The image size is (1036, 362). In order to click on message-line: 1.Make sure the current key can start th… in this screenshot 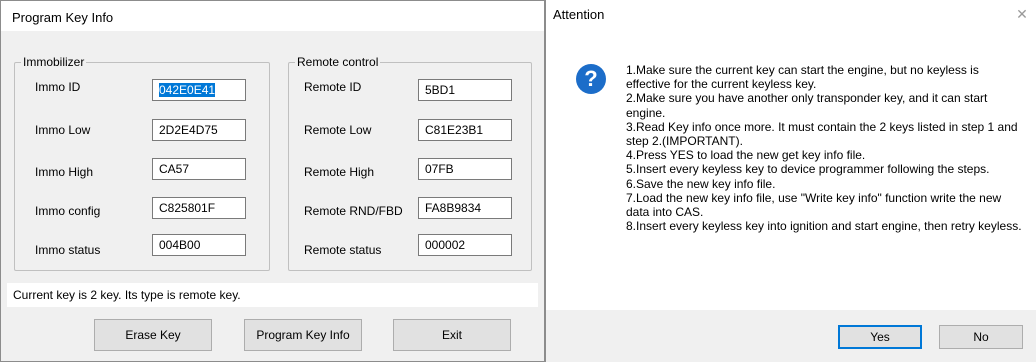, I will do `click(802, 77)`.